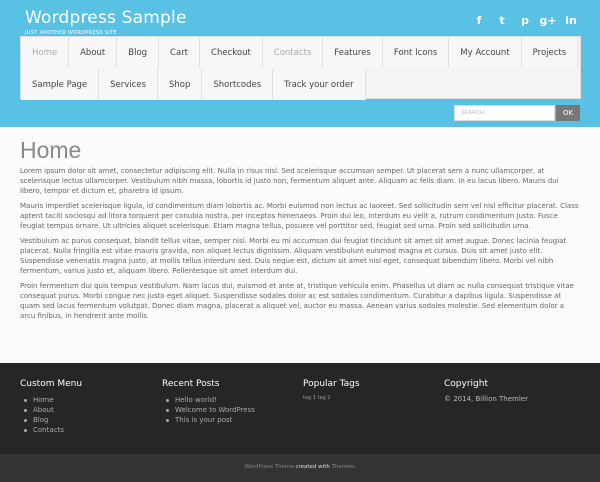 The height and width of the screenshot is (482, 600). I want to click on social-icons: f t p g+ in, so click(525, 20).